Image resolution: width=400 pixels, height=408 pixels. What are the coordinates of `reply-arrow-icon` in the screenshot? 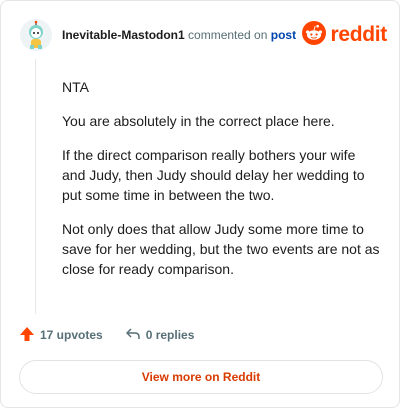 It's located at (133, 335).